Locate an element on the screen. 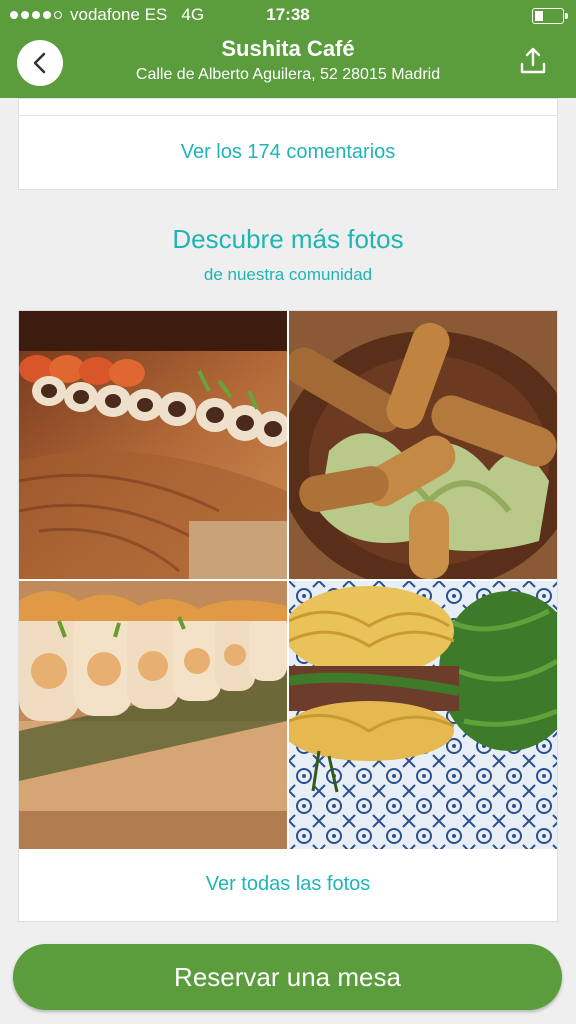 Image resolution: width=576 pixels, height=1024 pixels. chevron-left-icon is located at coordinates (39, 63).